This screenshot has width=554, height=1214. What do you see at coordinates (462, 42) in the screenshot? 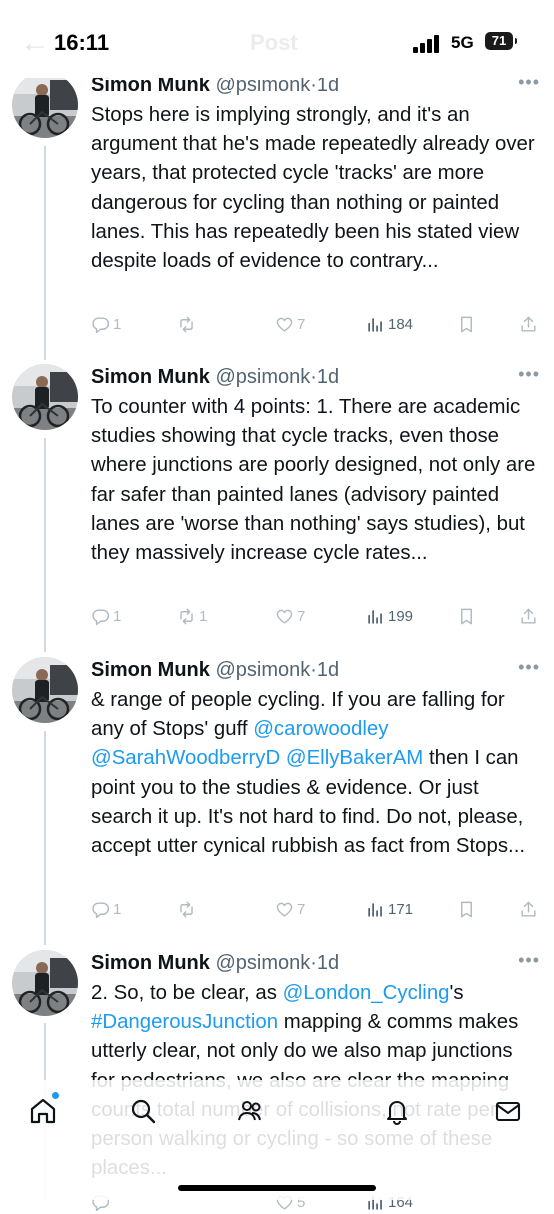
I see `network-type: 5G` at bounding box center [462, 42].